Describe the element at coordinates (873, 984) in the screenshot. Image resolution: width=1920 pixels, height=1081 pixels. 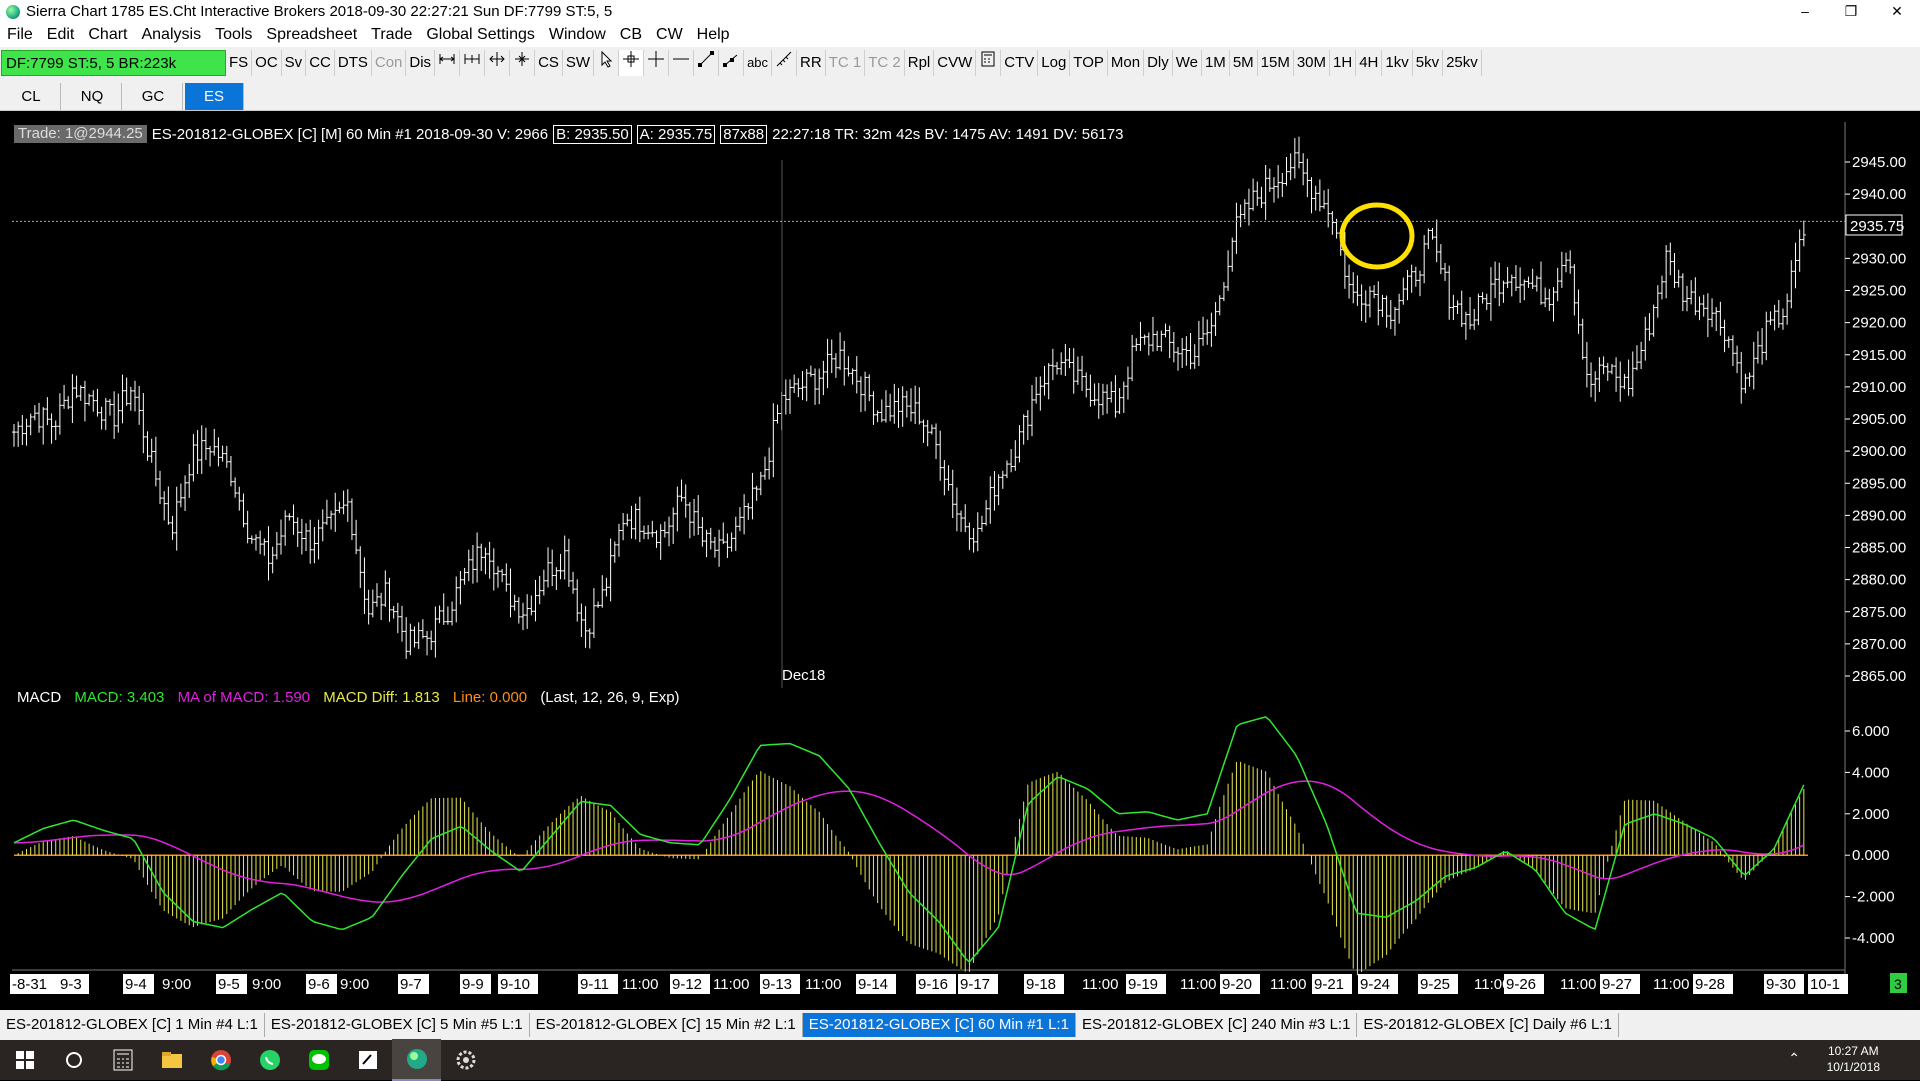
I see `time-tick-label: 9-14` at that location.